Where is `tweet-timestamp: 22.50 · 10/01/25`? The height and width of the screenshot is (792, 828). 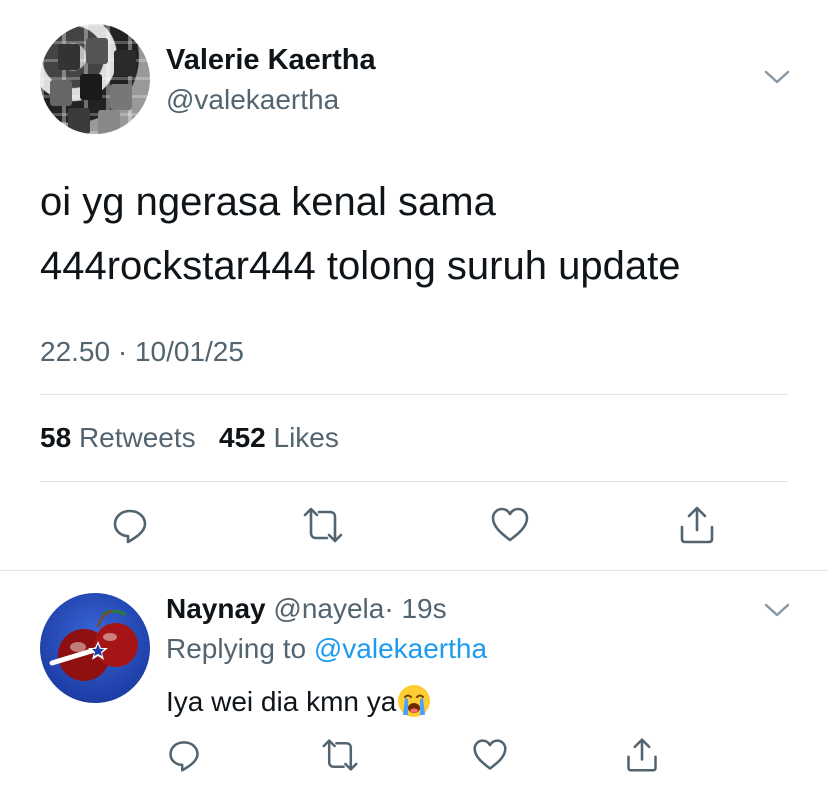 tweet-timestamp: 22.50 · 10/01/25 is located at coordinates (142, 352).